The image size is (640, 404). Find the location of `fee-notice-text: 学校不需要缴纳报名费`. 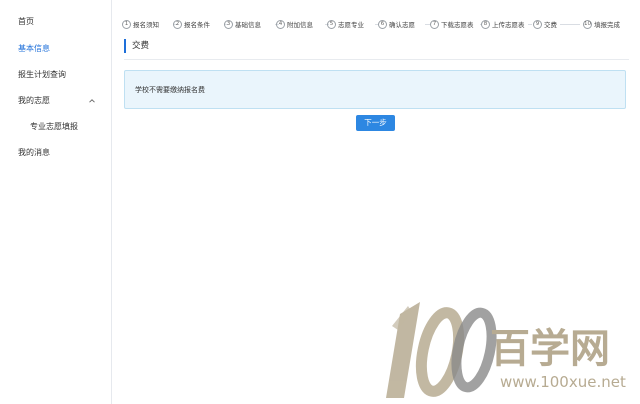

fee-notice-text: 学校不需要缴纳报名费 is located at coordinates (170, 90).